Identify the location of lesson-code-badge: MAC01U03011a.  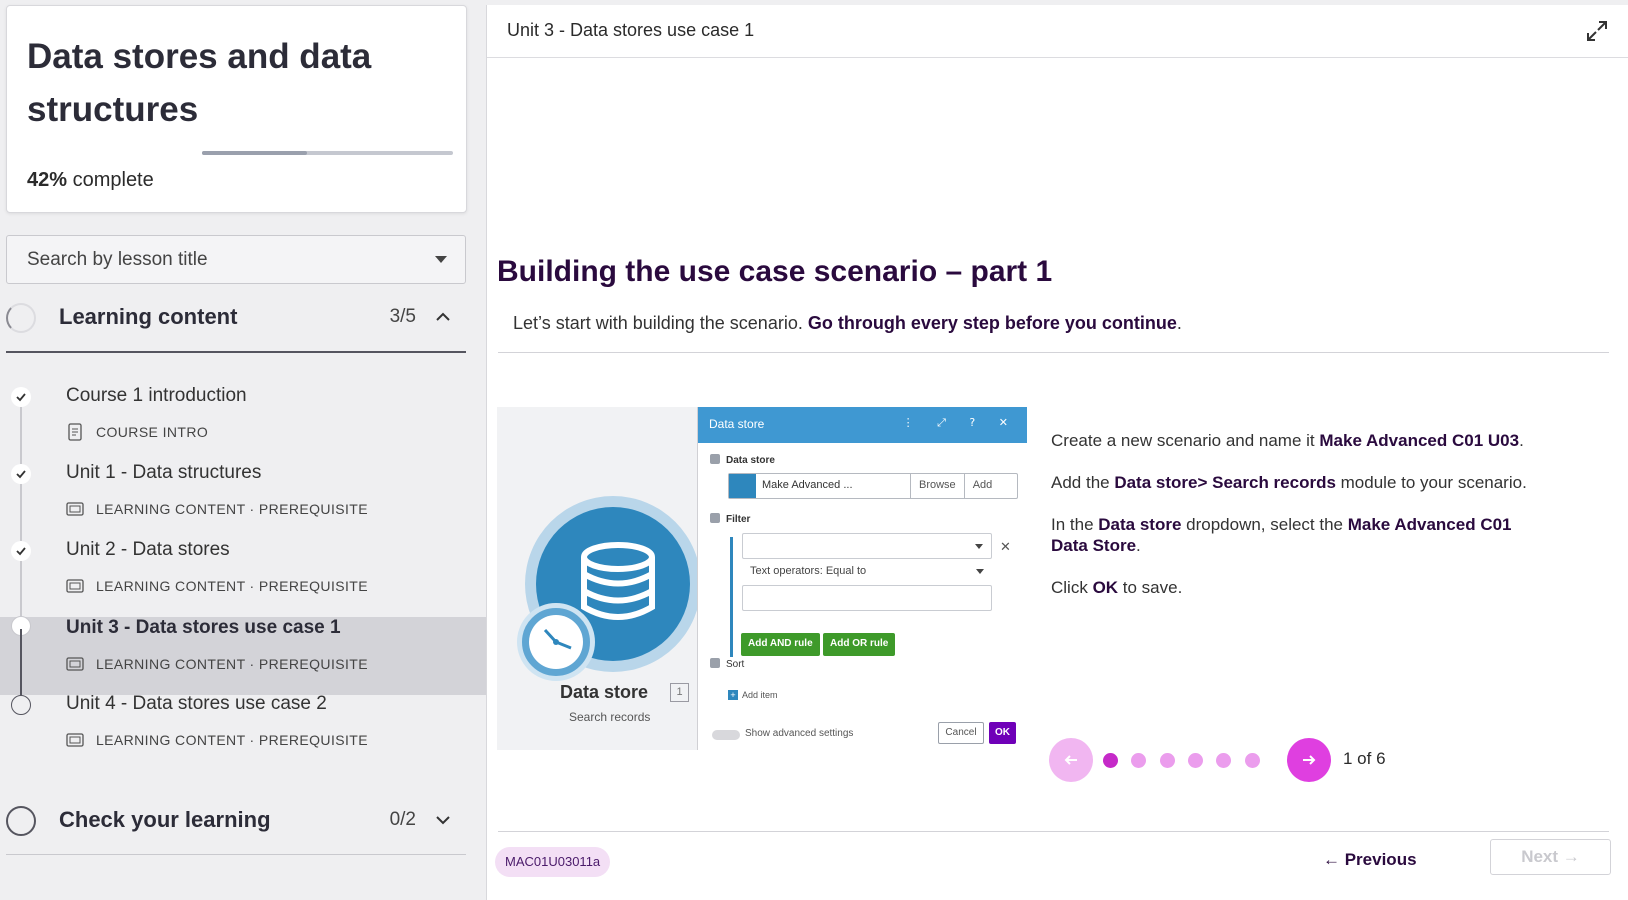
(553, 862).